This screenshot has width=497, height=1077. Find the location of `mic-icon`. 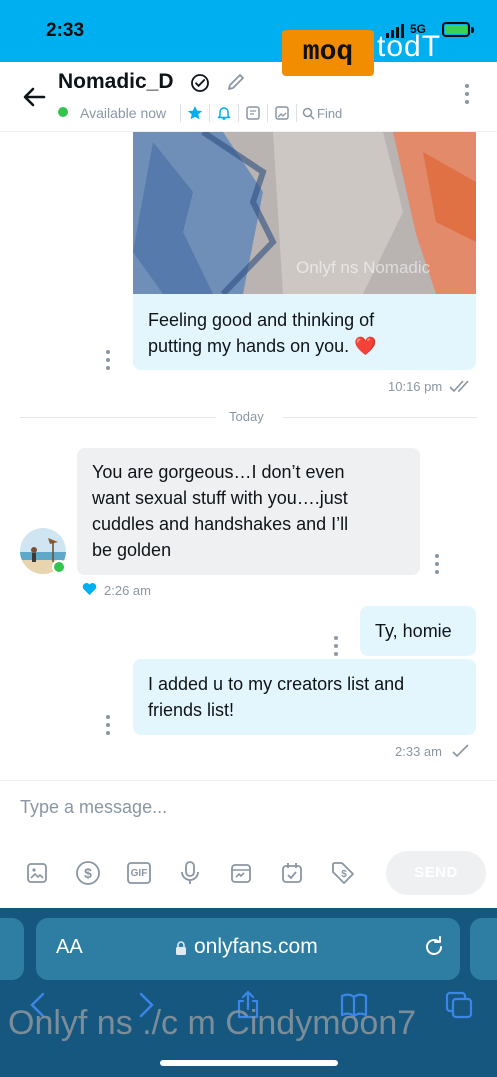

mic-icon is located at coordinates (190, 873).